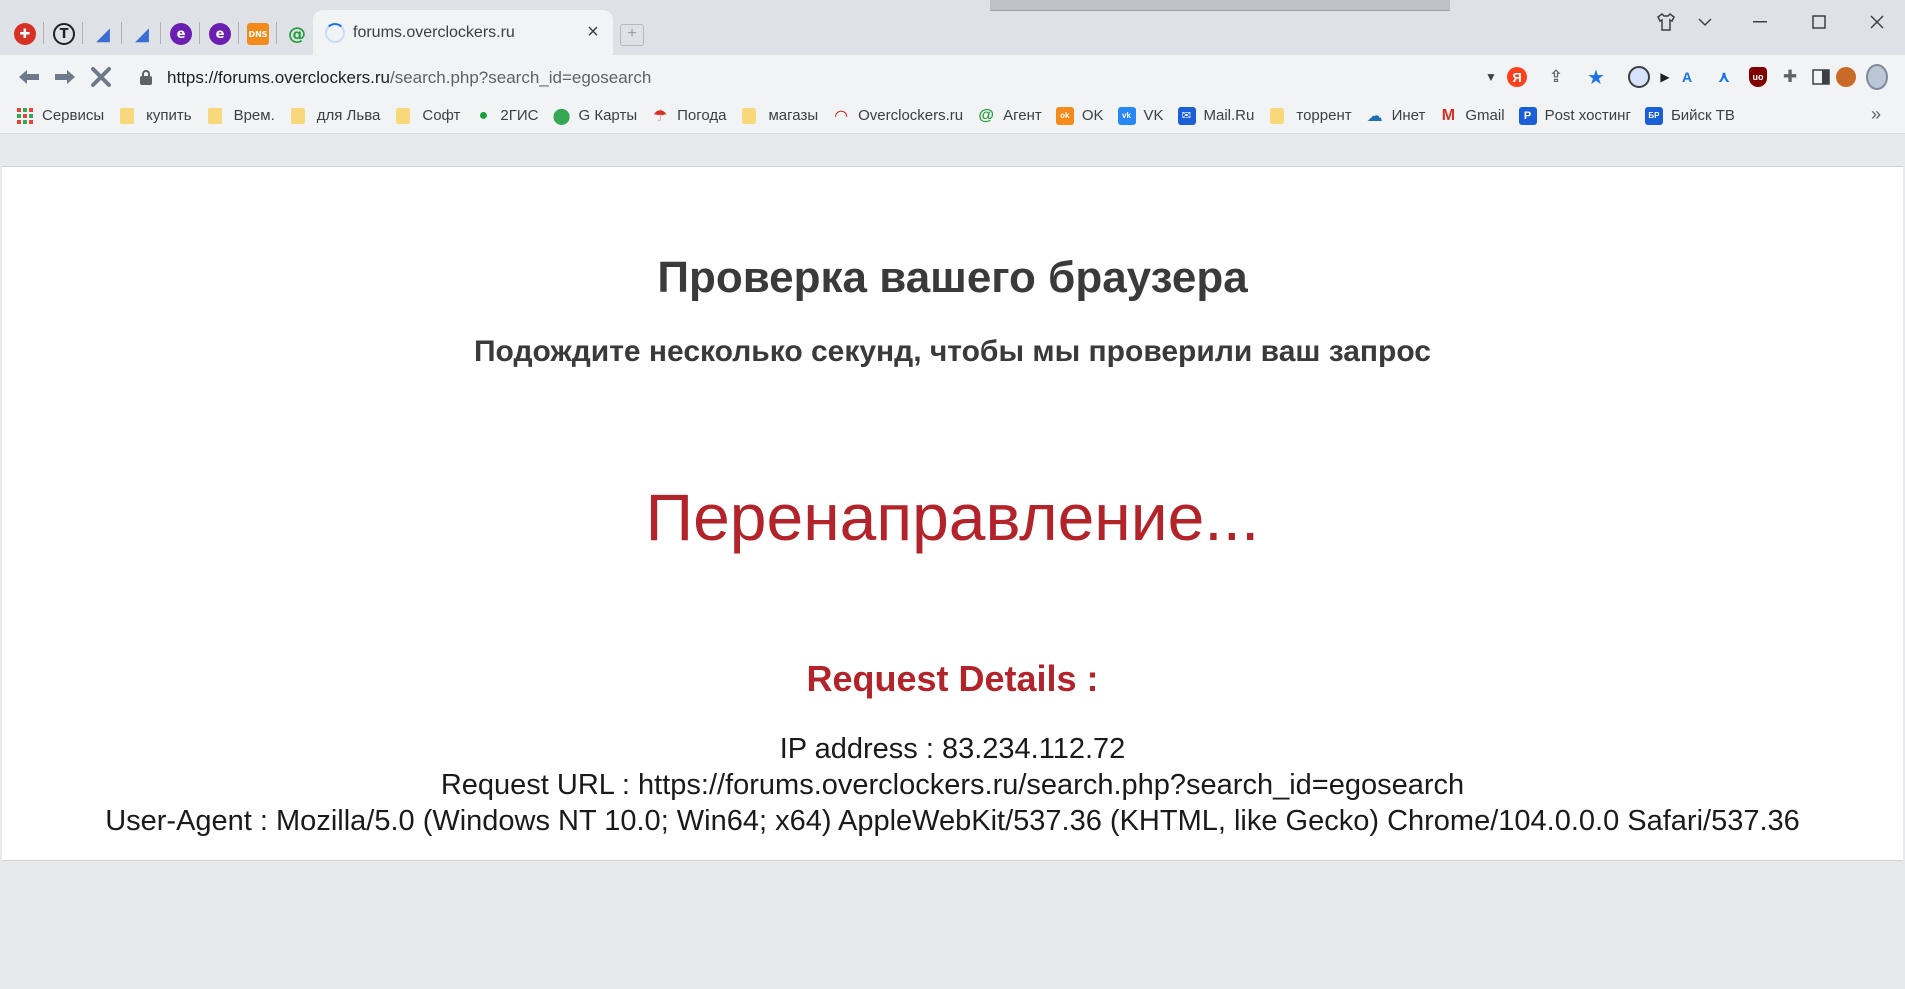  What do you see at coordinates (952, 678) in the screenshot?
I see `request-details-heading: Request Details :` at bounding box center [952, 678].